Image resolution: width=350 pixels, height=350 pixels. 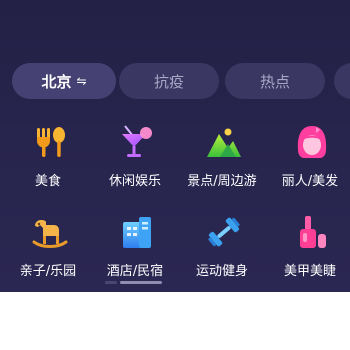 What do you see at coordinates (222, 164) in the screenshot?
I see `category-scenic: 景点/周边游` at bounding box center [222, 164].